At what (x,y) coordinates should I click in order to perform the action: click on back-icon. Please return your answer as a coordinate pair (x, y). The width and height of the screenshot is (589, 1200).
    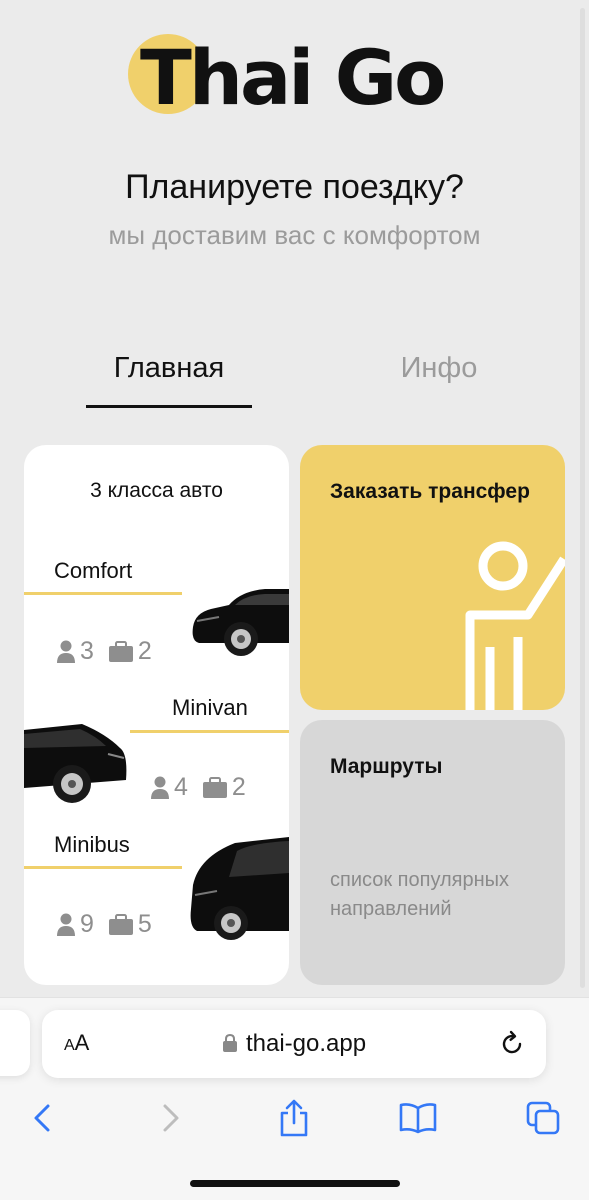
    Looking at the image, I should click on (42, 1118).